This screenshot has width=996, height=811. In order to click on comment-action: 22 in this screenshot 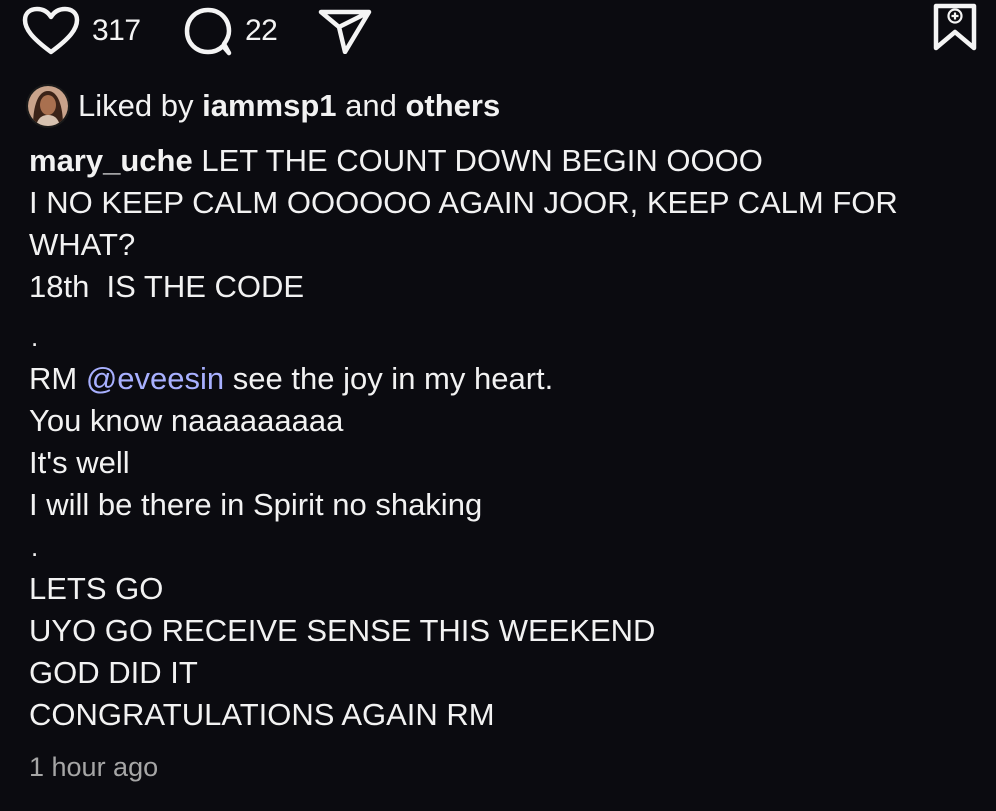, I will do `click(230, 31)`.